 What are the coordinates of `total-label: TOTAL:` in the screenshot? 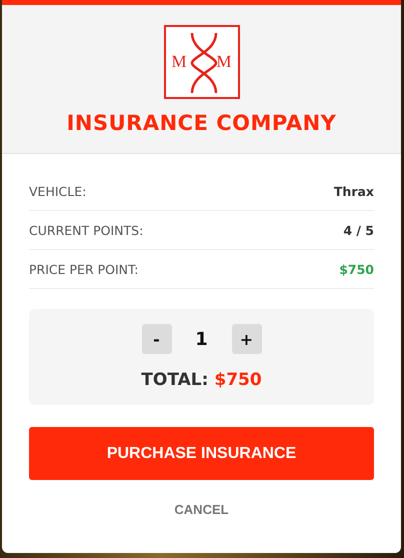 It's located at (174, 380).